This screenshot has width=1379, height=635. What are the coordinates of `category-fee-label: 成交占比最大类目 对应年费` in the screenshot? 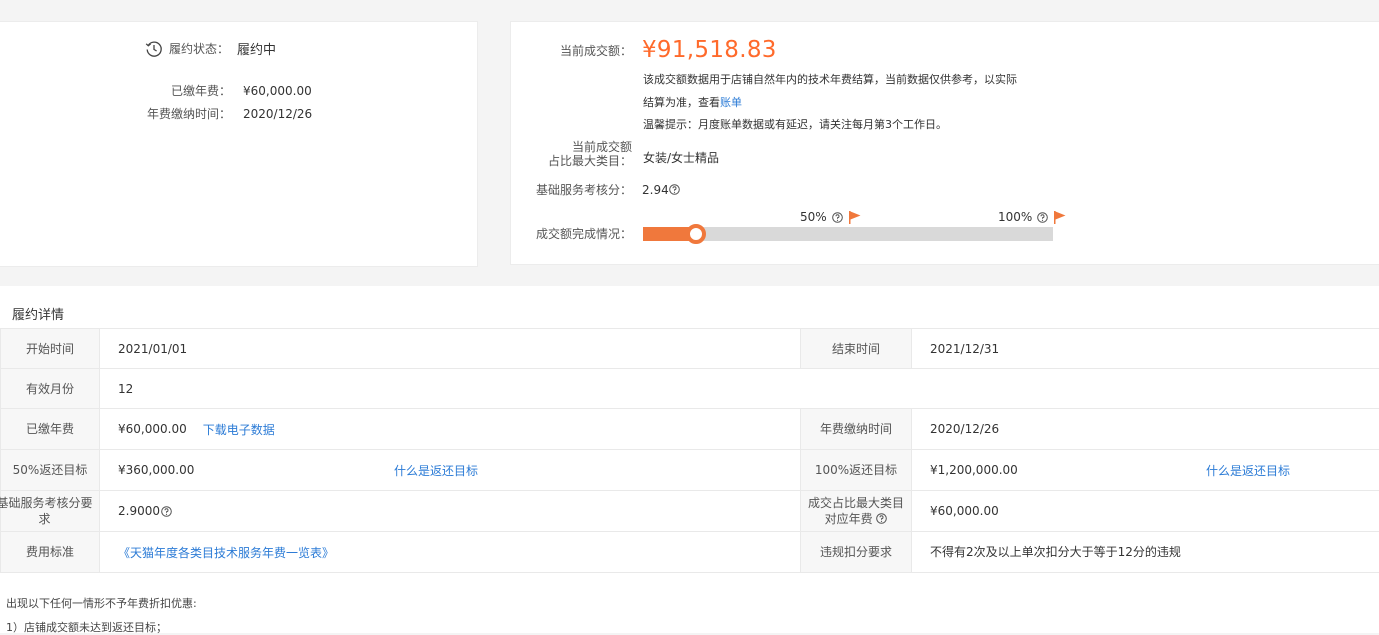 It's located at (856, 511).